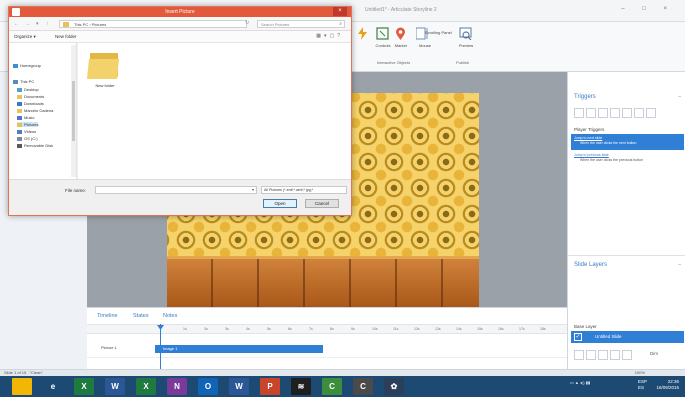 This screenshot has width=685, height=397. Describe the element at coordinates (73, 111) in the screenshot. I see `nav-scrollbar-thumb` at that location.